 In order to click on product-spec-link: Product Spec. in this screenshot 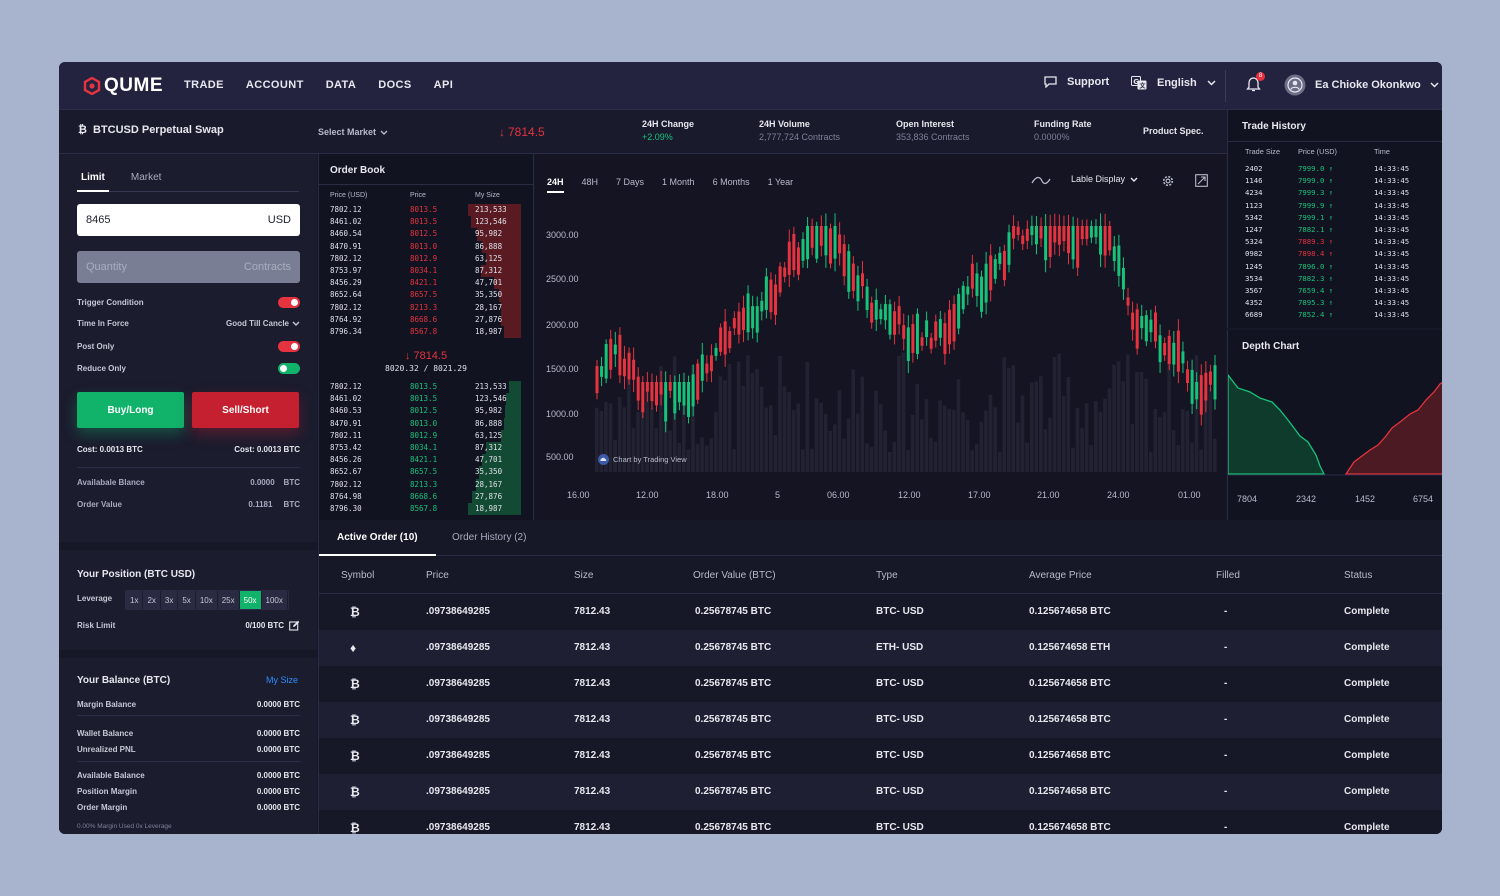, I will do `click(1173, 131)`.